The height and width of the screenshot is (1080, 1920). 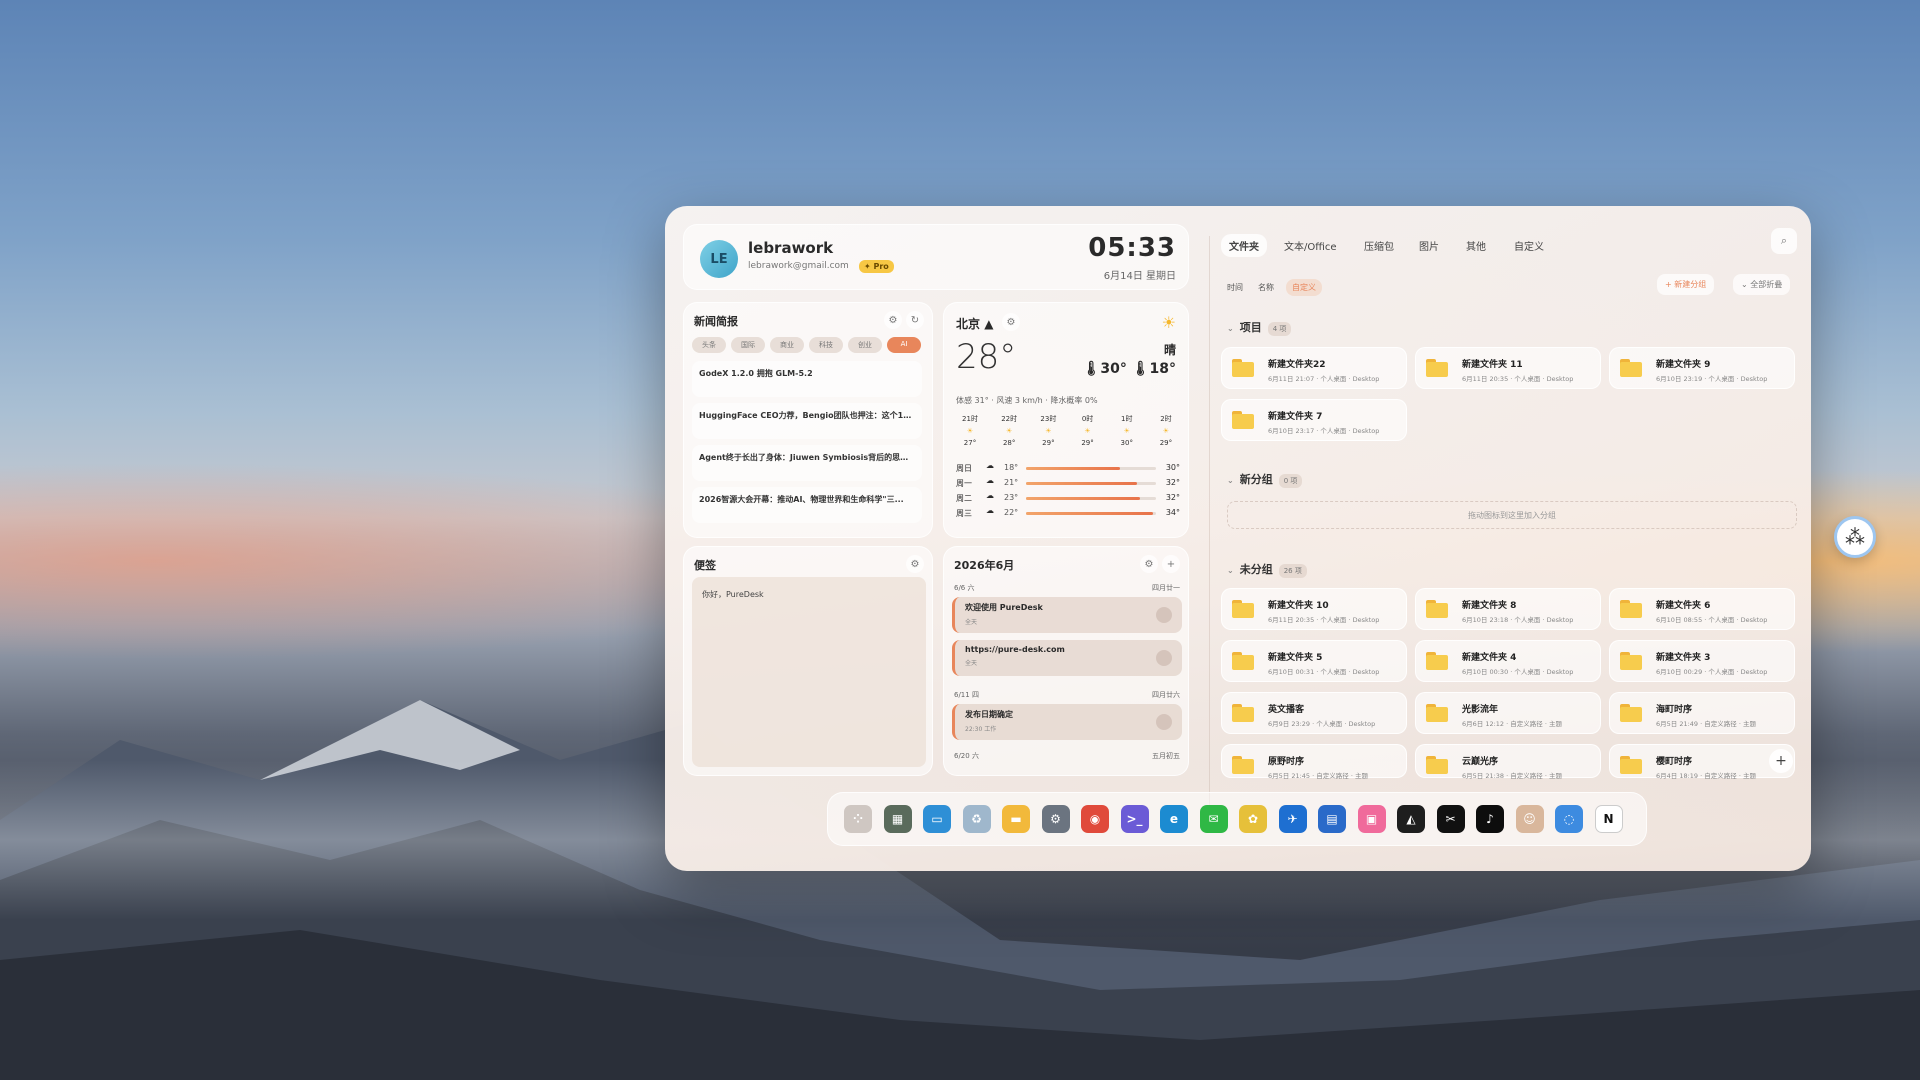 What do you see at coordinates (1702, 713) in the screenshot?
I see `folder-item: 海町时序 6月5日 21:49 · 自定义路径 · 主题` at bounding box center [1702, 713].